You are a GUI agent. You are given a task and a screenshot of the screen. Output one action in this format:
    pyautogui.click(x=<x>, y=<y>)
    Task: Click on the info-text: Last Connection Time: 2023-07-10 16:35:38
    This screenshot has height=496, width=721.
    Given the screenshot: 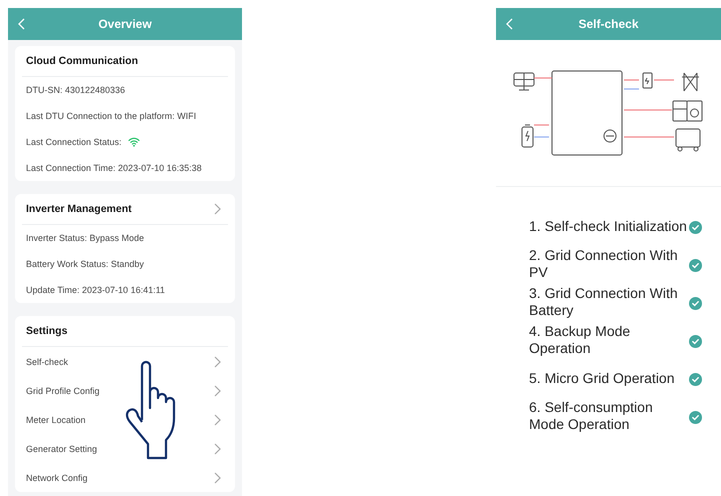 What is the action you would take?
    pyautogui.click(x=114, y=168)
    